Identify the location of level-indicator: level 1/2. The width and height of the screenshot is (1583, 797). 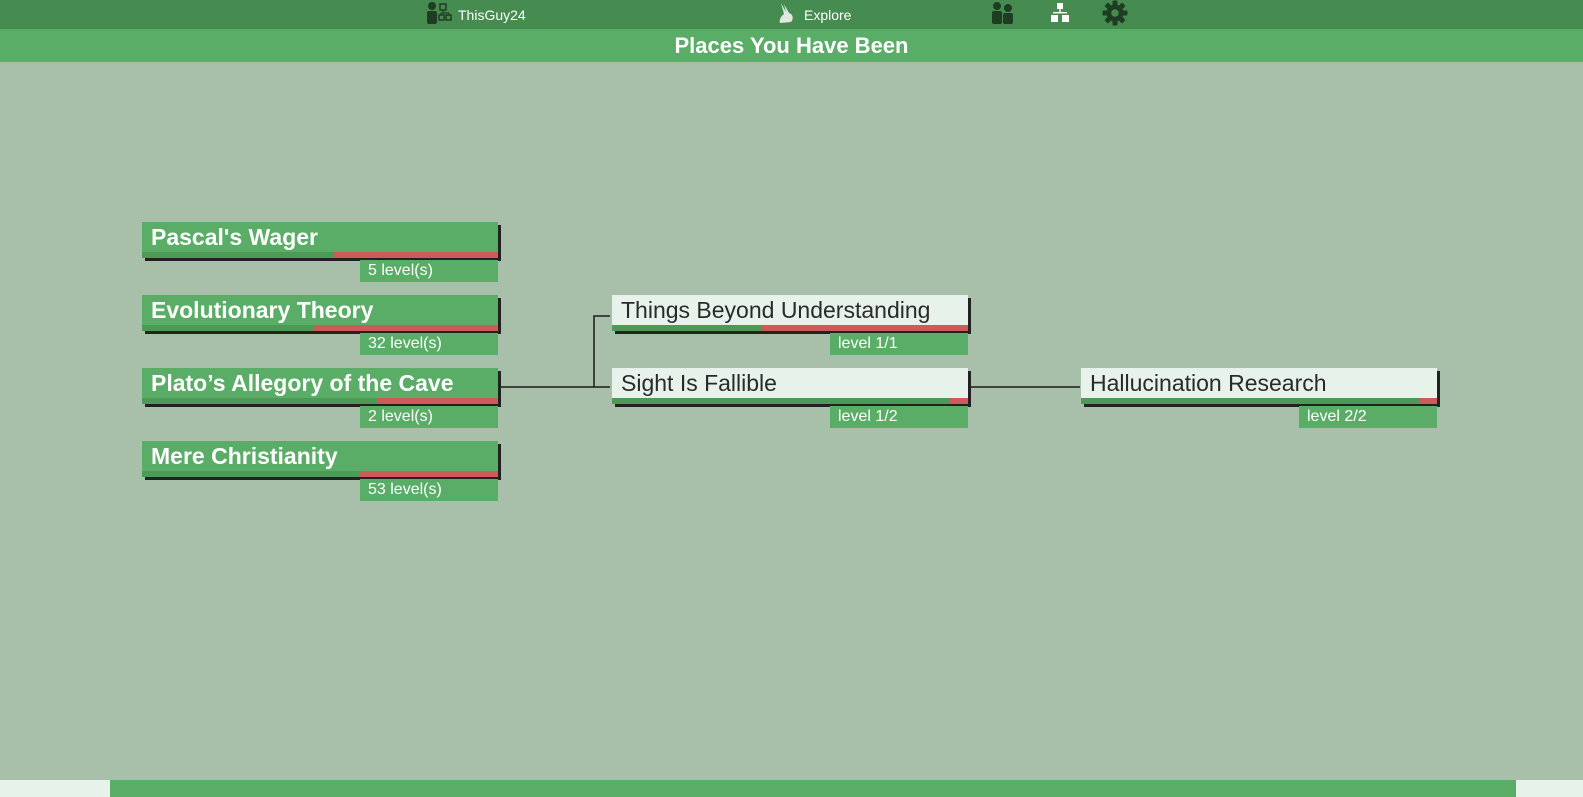
(899, 417).